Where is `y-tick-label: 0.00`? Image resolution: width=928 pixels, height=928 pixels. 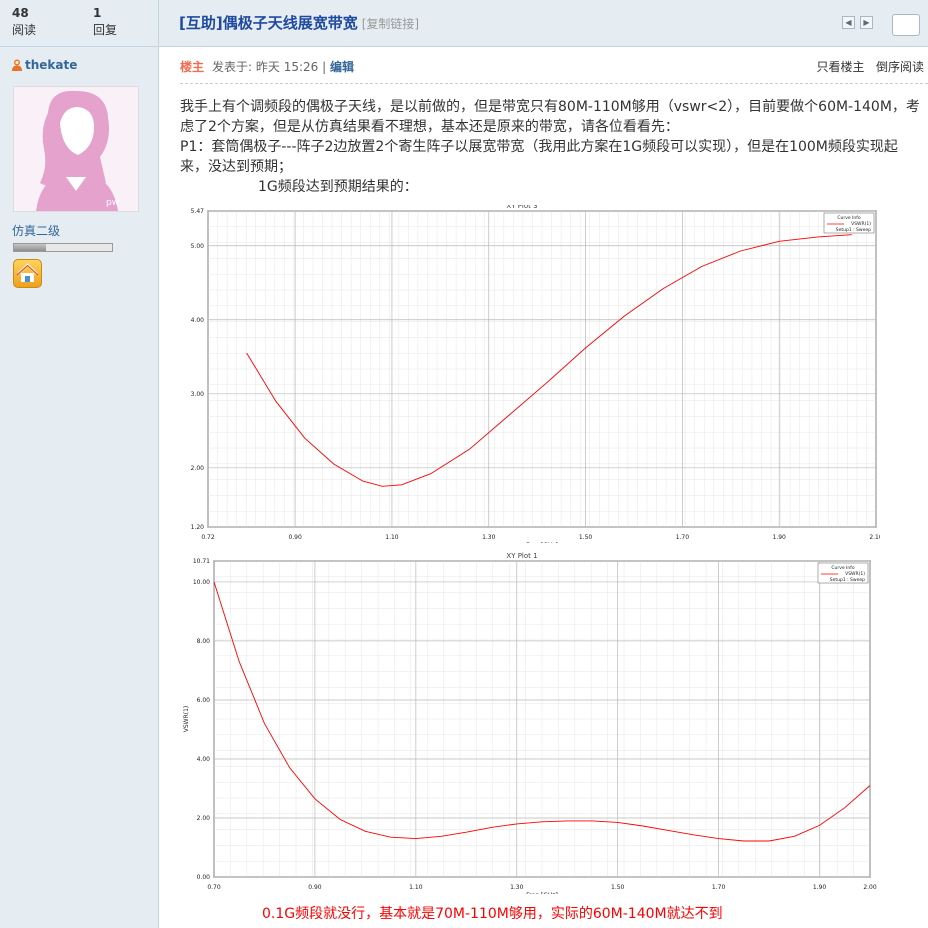
y-tick-label: 0.00 is located at coordinates (204, 877).